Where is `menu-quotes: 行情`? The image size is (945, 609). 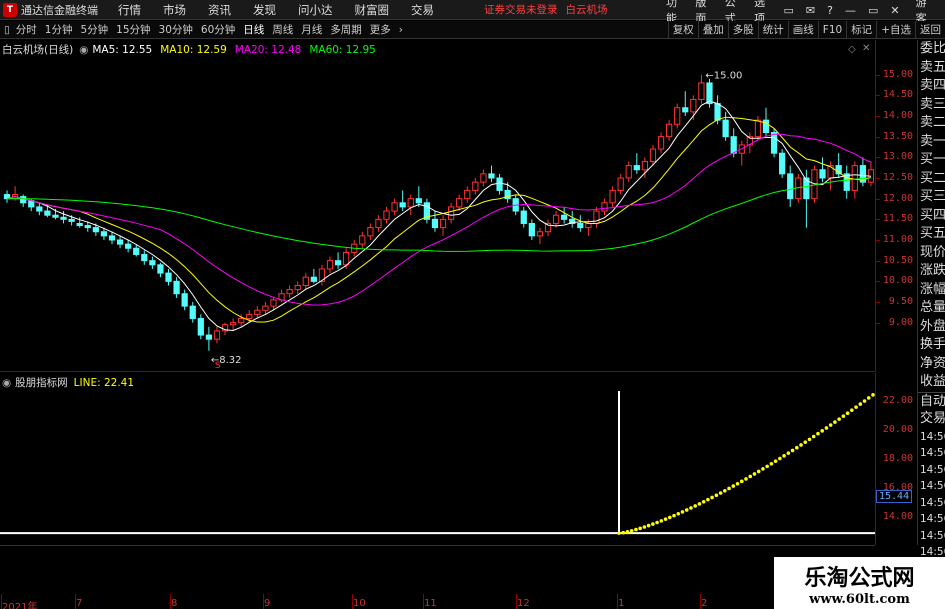
menu-quotes: 行情 is located at coordinates (129, 10).